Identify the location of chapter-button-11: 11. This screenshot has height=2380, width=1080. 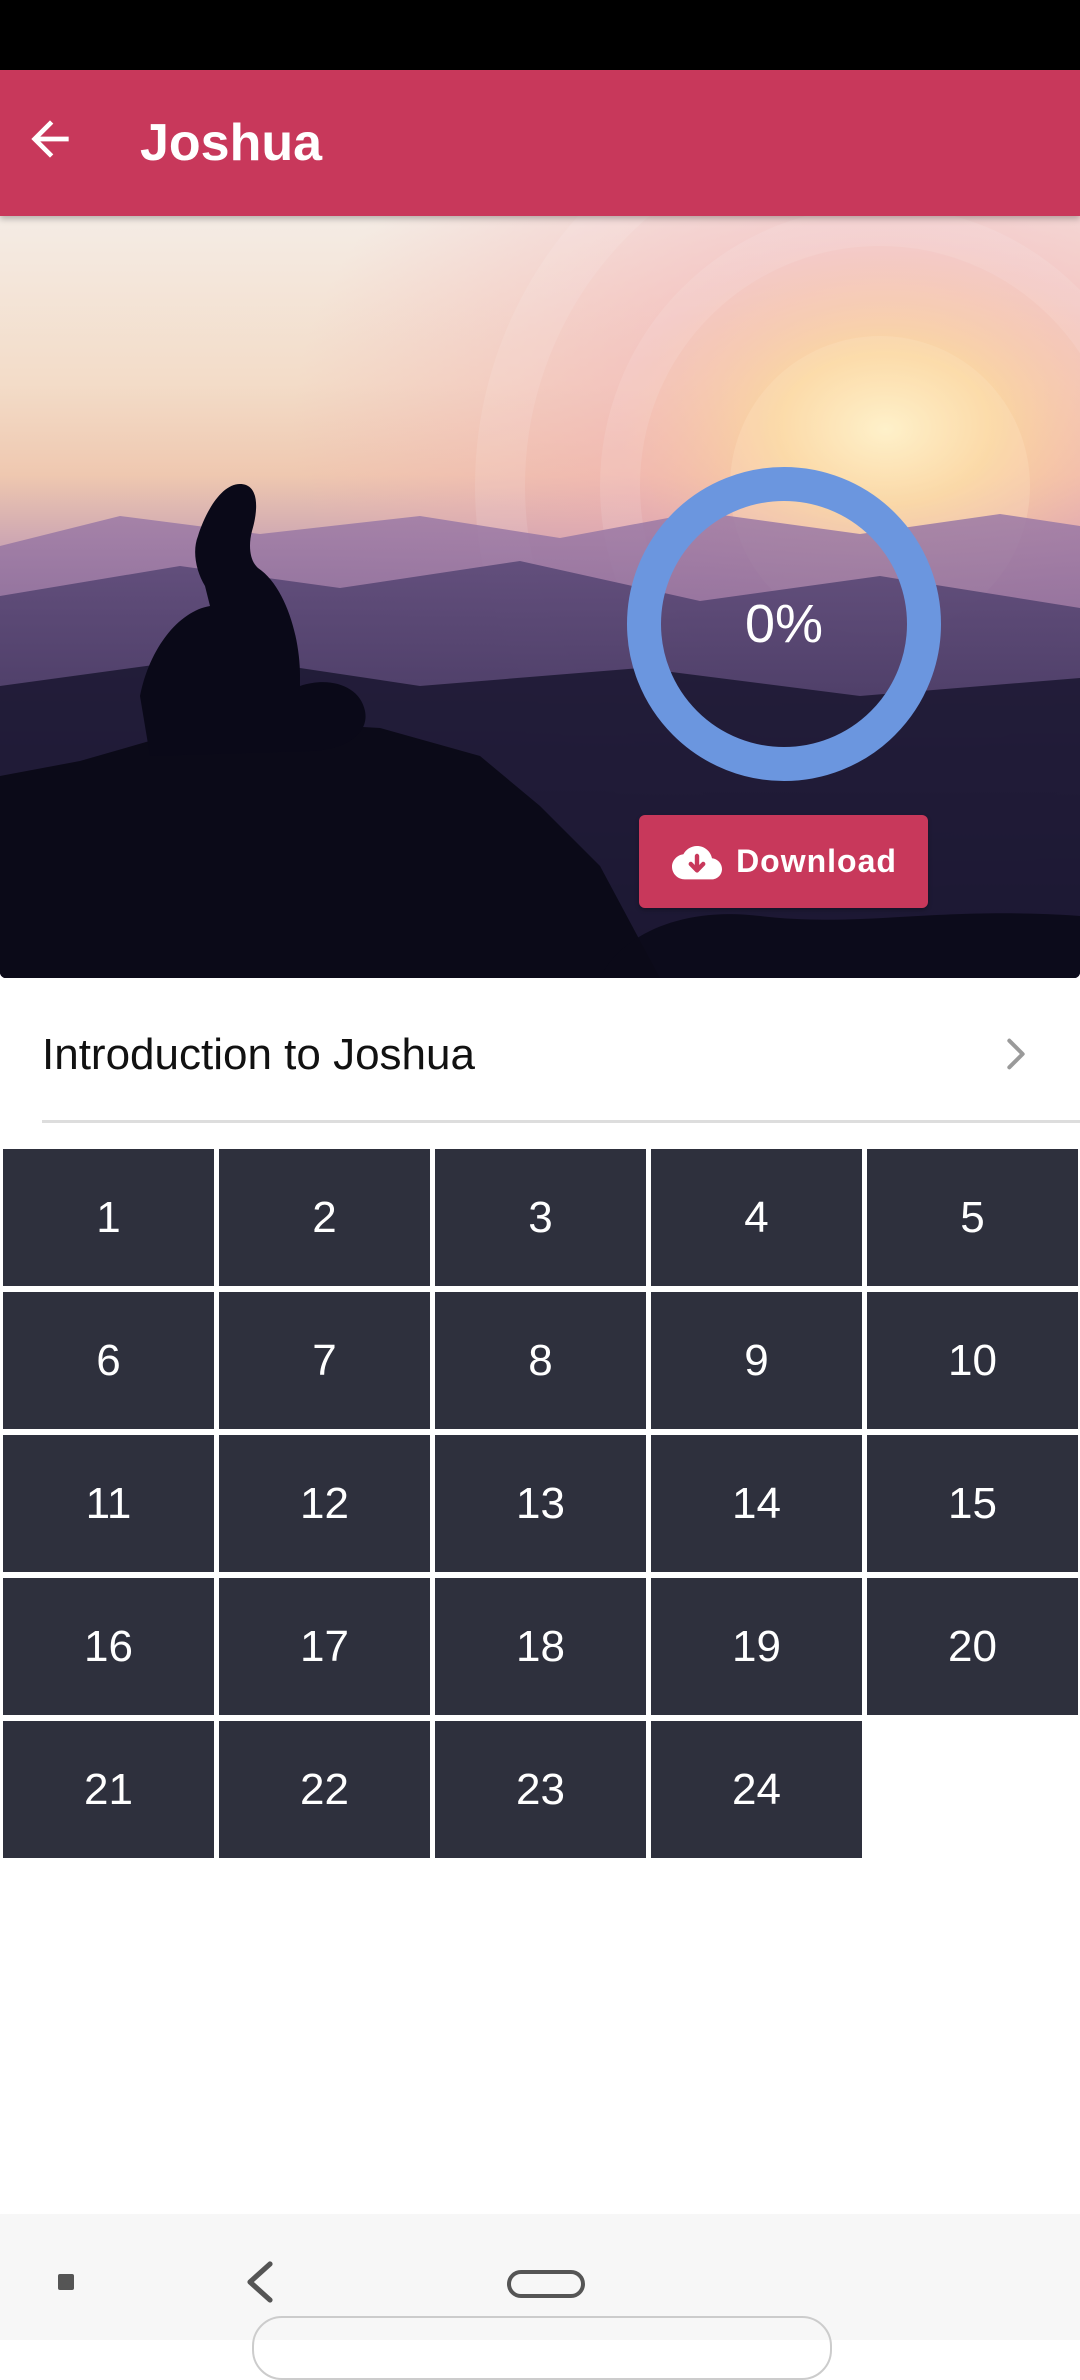
(108, 1503).